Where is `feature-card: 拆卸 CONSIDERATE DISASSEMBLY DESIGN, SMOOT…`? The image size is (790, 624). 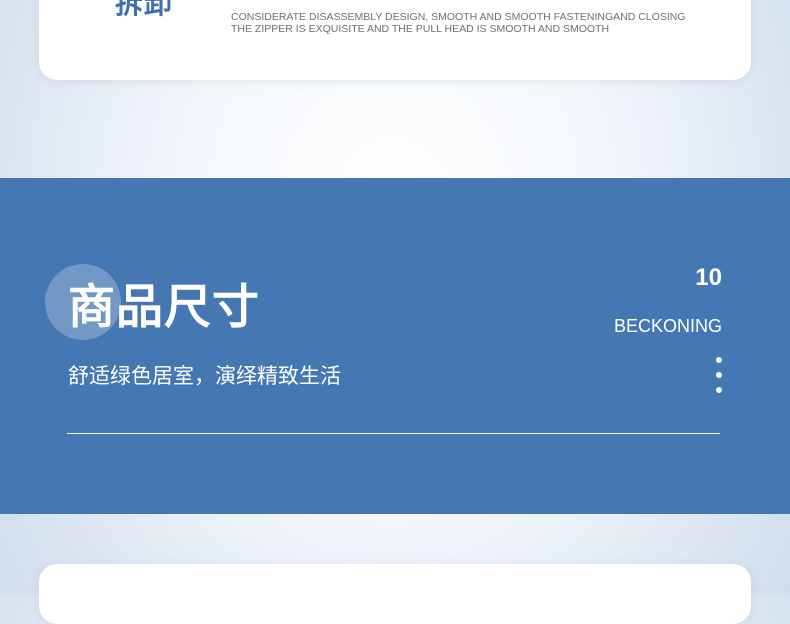 feature-card: 拆卸 CONSIDERATE DISASSEMBLY DESIGN, SMOOT… is located at coordinates (395, 40).